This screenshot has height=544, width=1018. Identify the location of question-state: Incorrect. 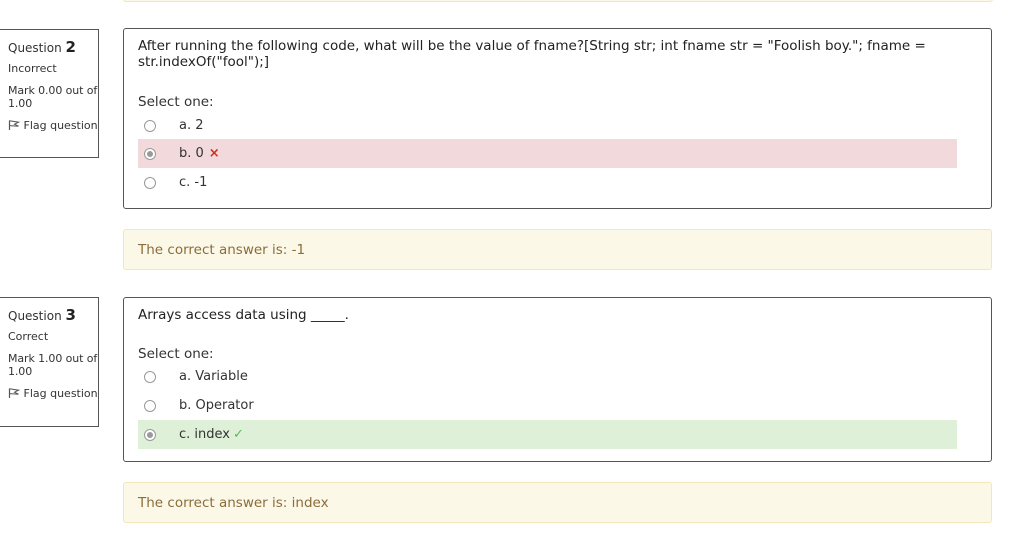
(32, 68).